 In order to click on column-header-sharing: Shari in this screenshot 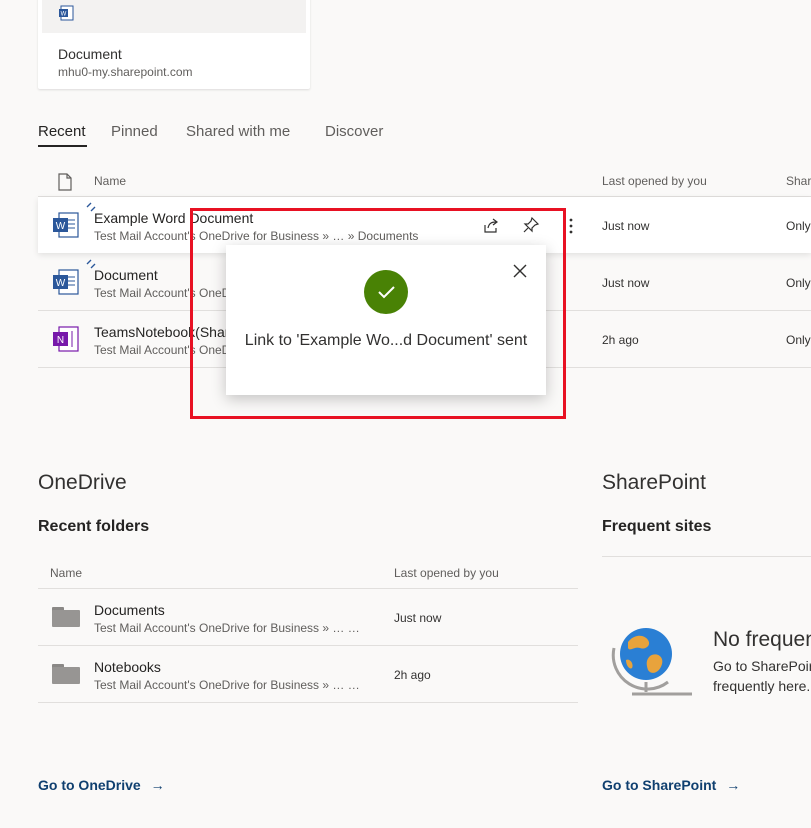, I will do `click(798, 181)`.